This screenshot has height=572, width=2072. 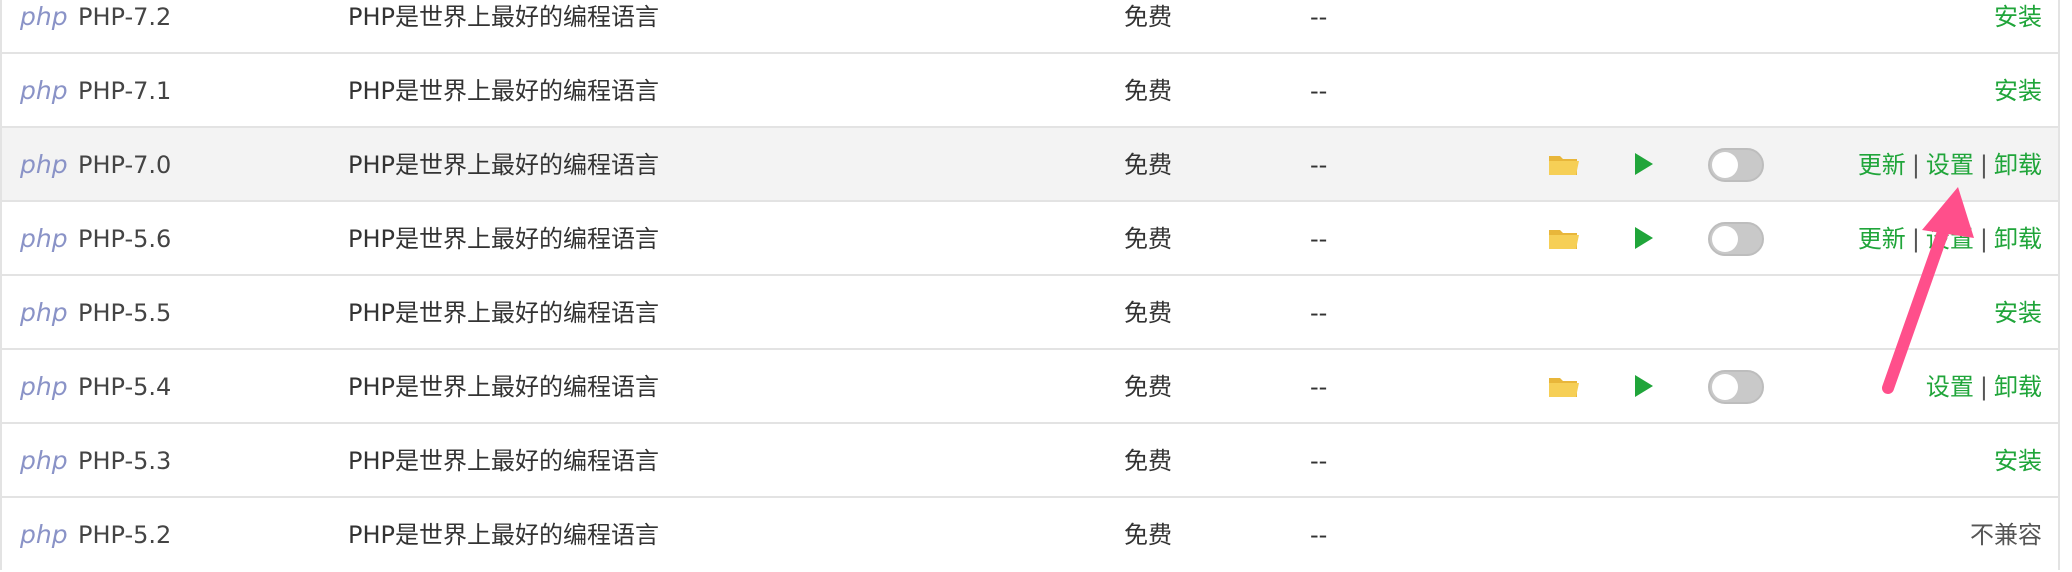 I want to click on software-name: PHP-5.6, so click(x=125, y=239).